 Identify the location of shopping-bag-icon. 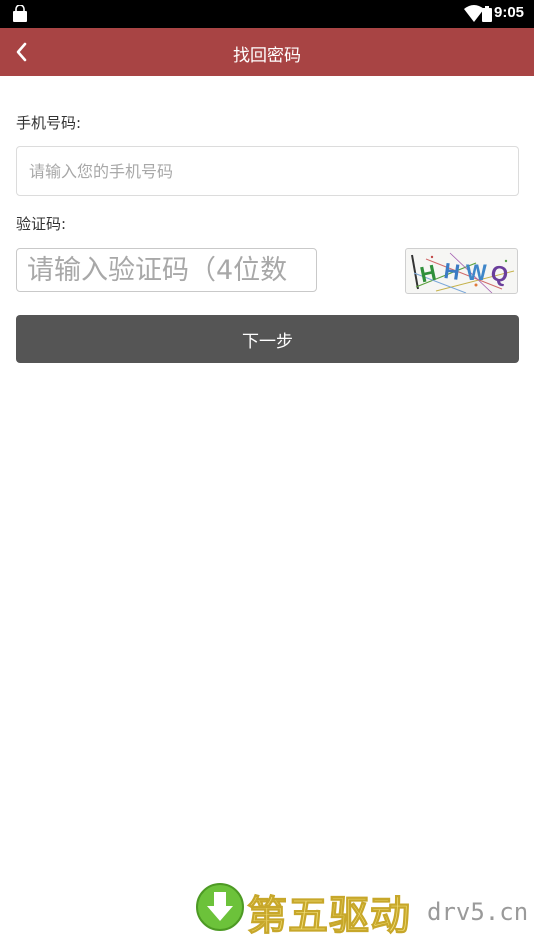
(20, 13).